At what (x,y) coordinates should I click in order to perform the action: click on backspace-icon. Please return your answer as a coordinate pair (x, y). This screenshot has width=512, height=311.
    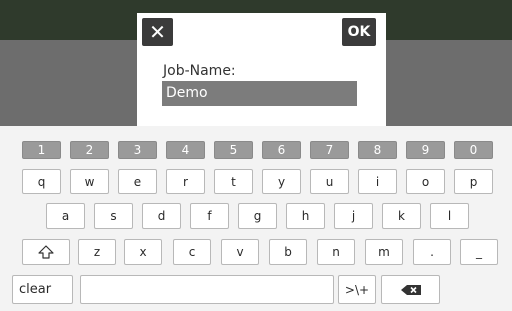
    Looking at the image, I should click on (411, 290).